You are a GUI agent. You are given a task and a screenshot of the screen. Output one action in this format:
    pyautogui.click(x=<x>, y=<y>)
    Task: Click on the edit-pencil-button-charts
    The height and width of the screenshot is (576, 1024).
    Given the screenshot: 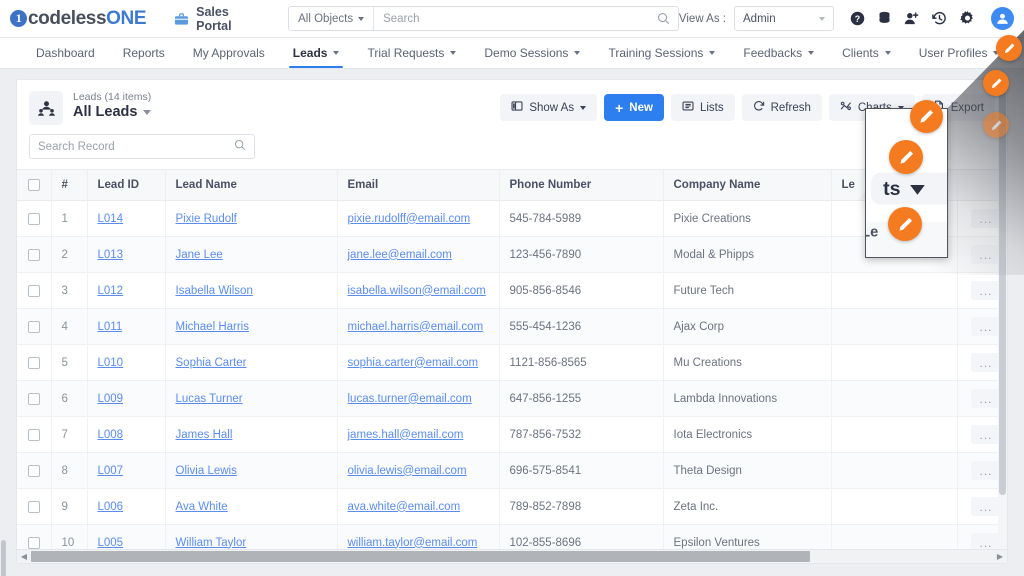 What is the action you would take?
    pyautogui.click(x=996, y=83)
    